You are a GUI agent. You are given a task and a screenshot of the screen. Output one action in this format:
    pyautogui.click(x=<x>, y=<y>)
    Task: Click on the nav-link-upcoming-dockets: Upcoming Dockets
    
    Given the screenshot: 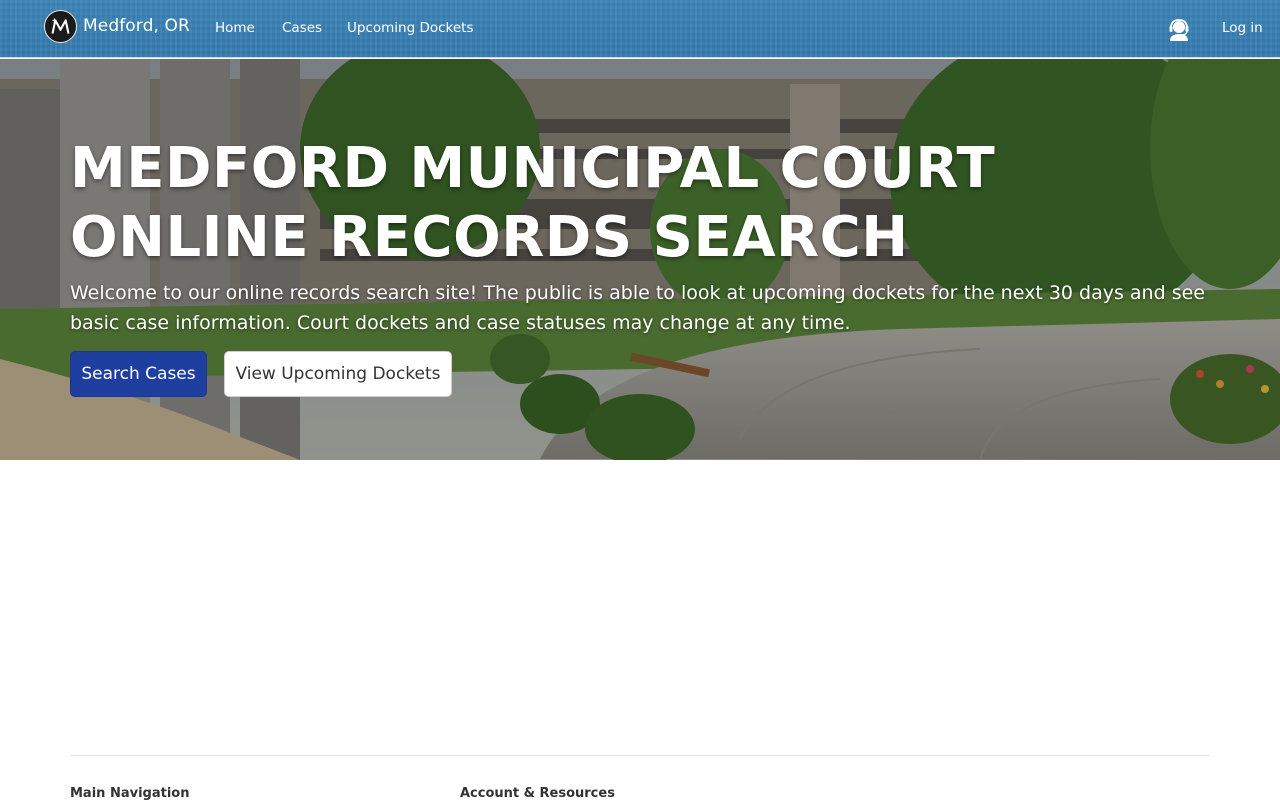 What is the action you would take?
    pyautogui.click(x=410, y=28)
    